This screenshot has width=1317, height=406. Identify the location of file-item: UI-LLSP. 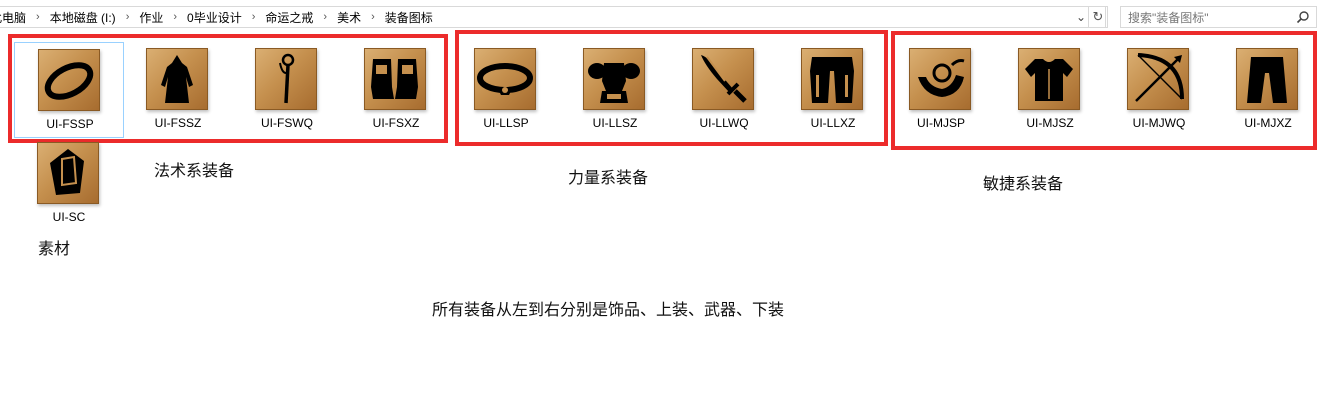
(506, 90).